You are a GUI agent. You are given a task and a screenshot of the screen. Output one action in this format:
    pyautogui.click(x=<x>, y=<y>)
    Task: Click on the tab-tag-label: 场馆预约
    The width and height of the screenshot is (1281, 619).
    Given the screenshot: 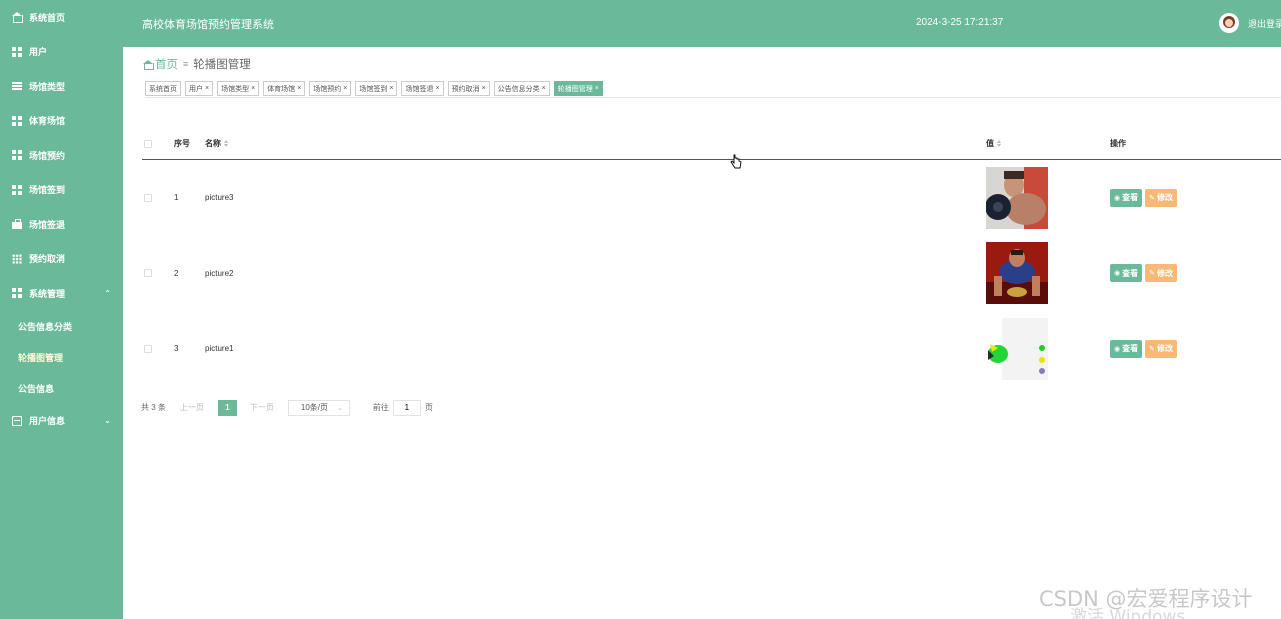 What is the action you would take?
    pyautogui.click(x=327, y=89)
    